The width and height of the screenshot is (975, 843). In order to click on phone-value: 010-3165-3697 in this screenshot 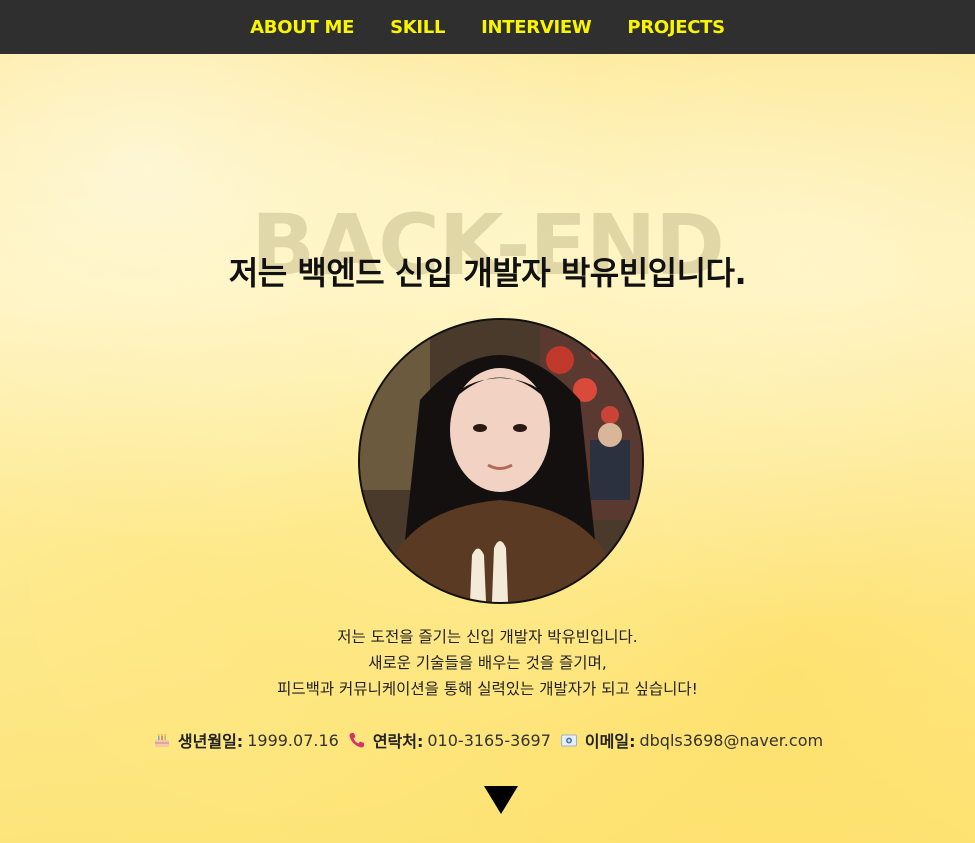, I will do `click(489, 740)`.